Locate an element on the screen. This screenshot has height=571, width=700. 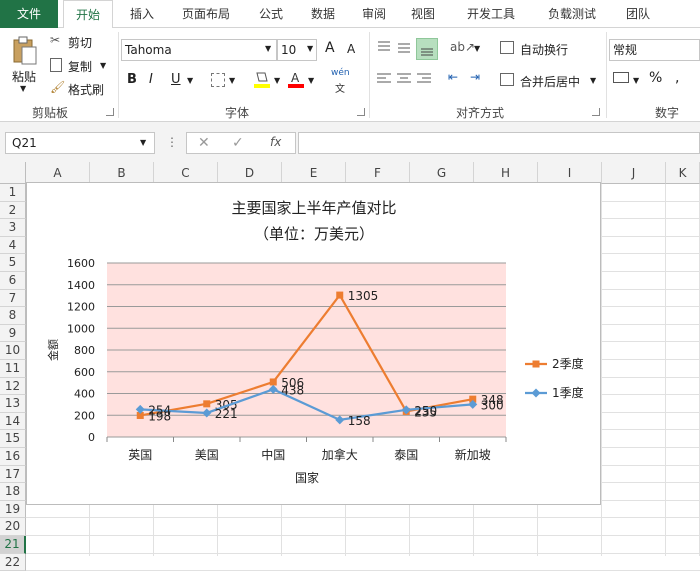
paste-button: 粘贴 is located at coordinates (24, 76).